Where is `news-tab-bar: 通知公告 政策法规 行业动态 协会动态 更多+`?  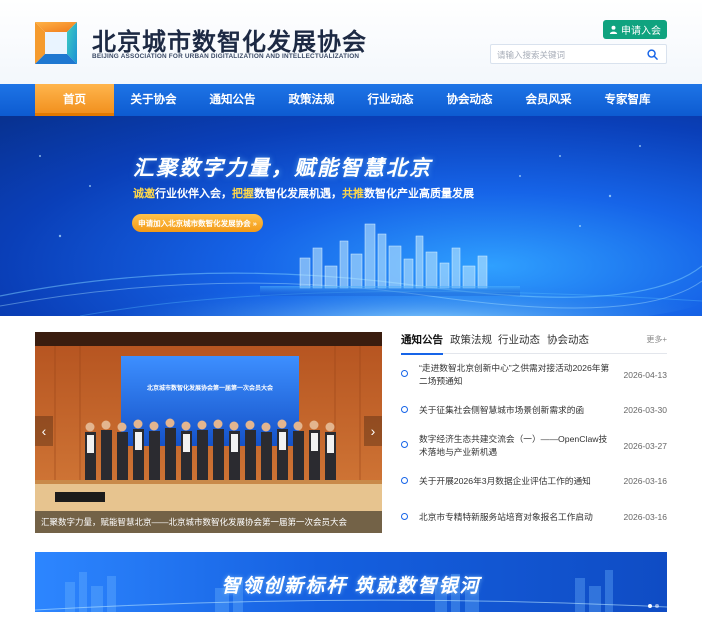 news-tab-bar: 通知公告 政策法规 行业动态 协会动态 更多+ is located at coordinates (534, 343).